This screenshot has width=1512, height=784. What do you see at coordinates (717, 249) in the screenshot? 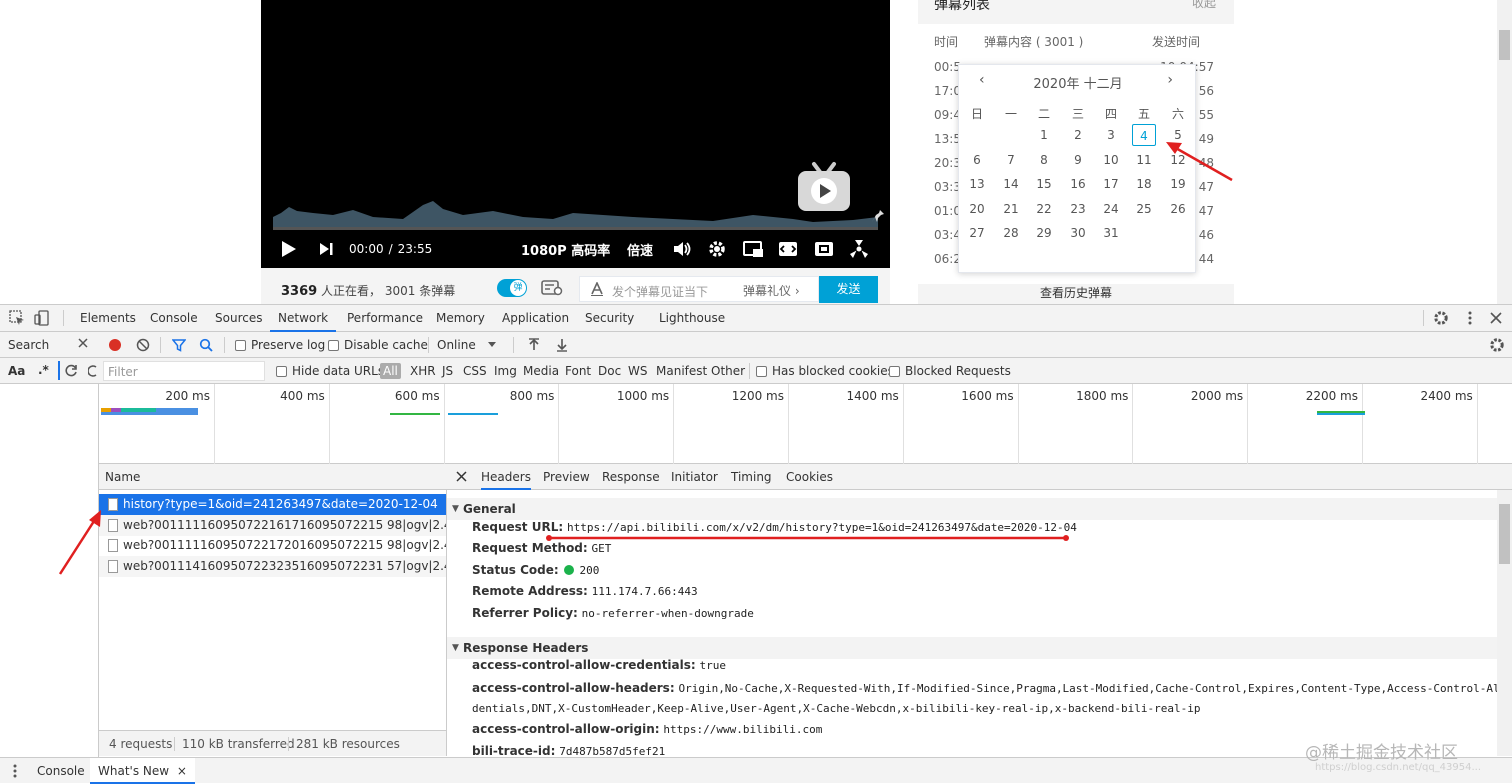
I see `settings-gear-icon` at bounding box center [717, 249].